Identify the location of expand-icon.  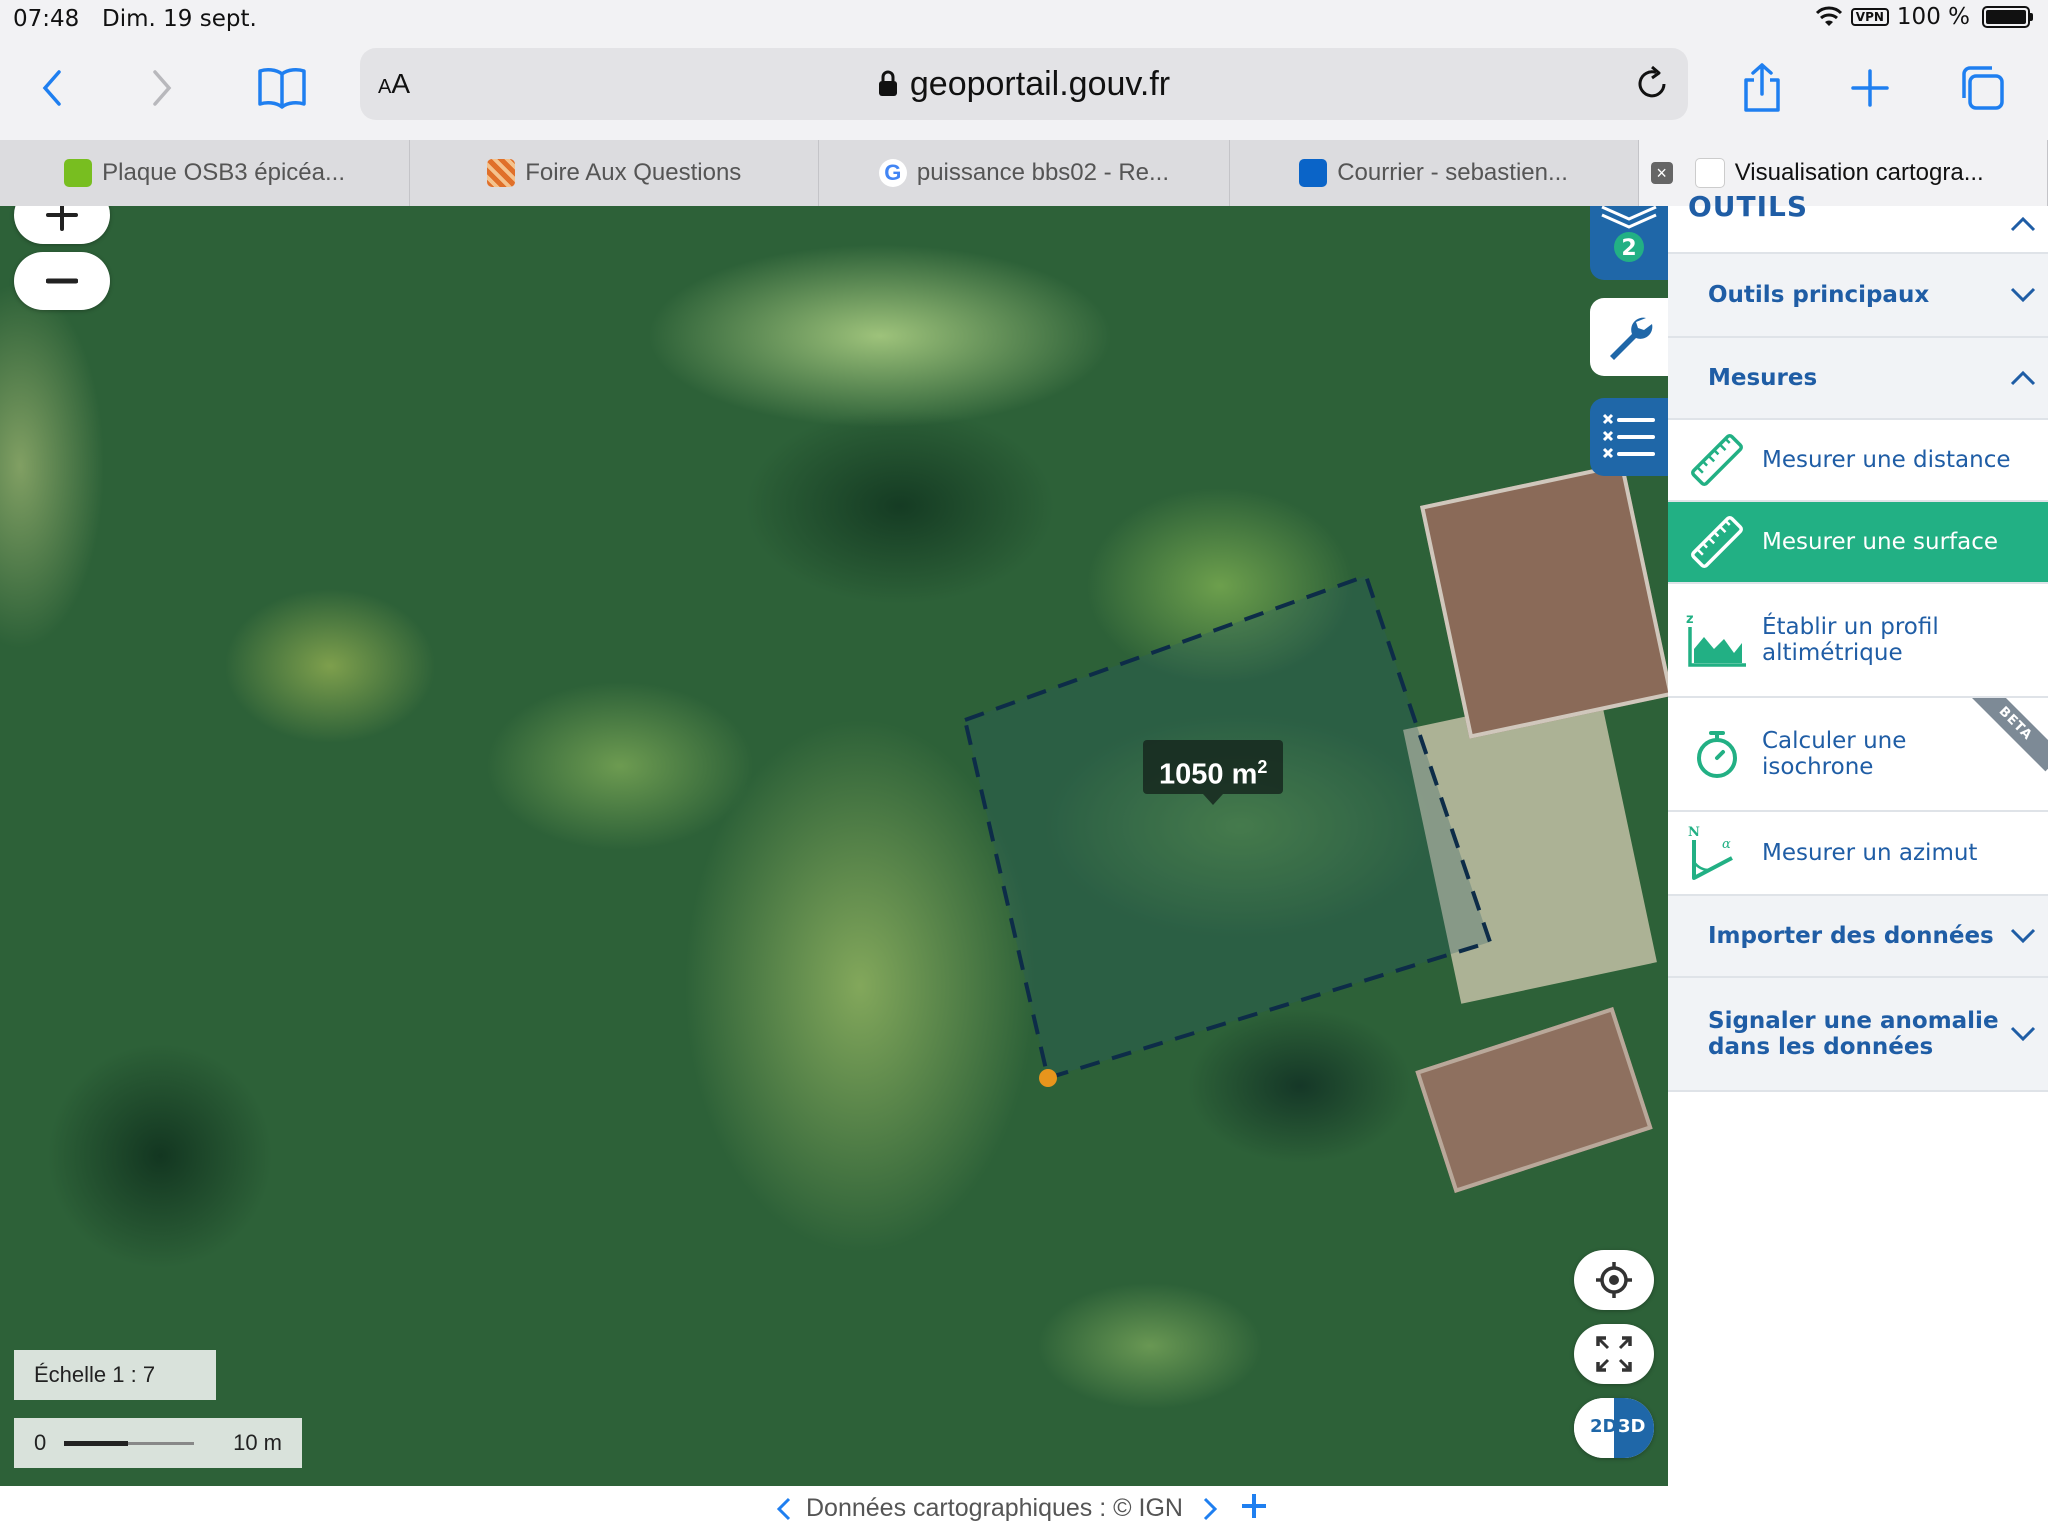
(1614, 1354).